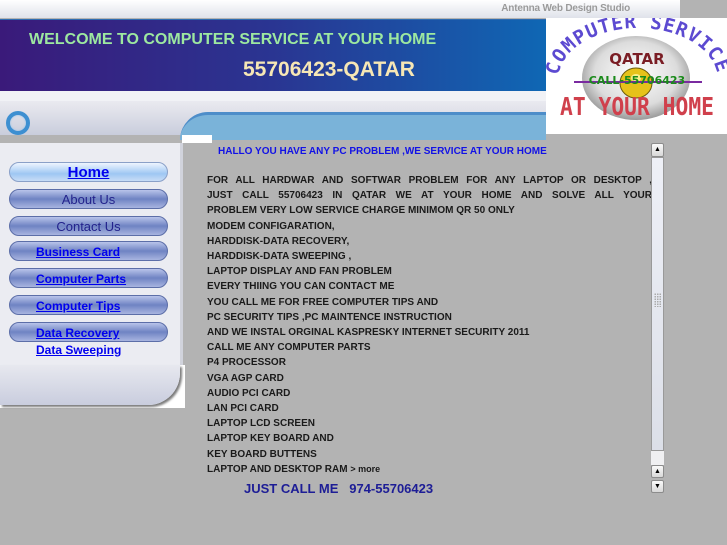 This screenshot has width=727, height=545. What do you see at coordinates (289, 348) in the screenshot?
I see `body-line: CALL ME ANY COMPUTER PARTS` at bounding box center [289, 348].